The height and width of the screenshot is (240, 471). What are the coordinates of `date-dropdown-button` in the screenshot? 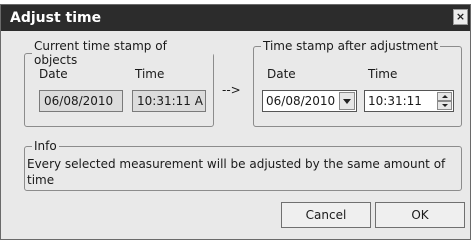 It's located at (347, 101).